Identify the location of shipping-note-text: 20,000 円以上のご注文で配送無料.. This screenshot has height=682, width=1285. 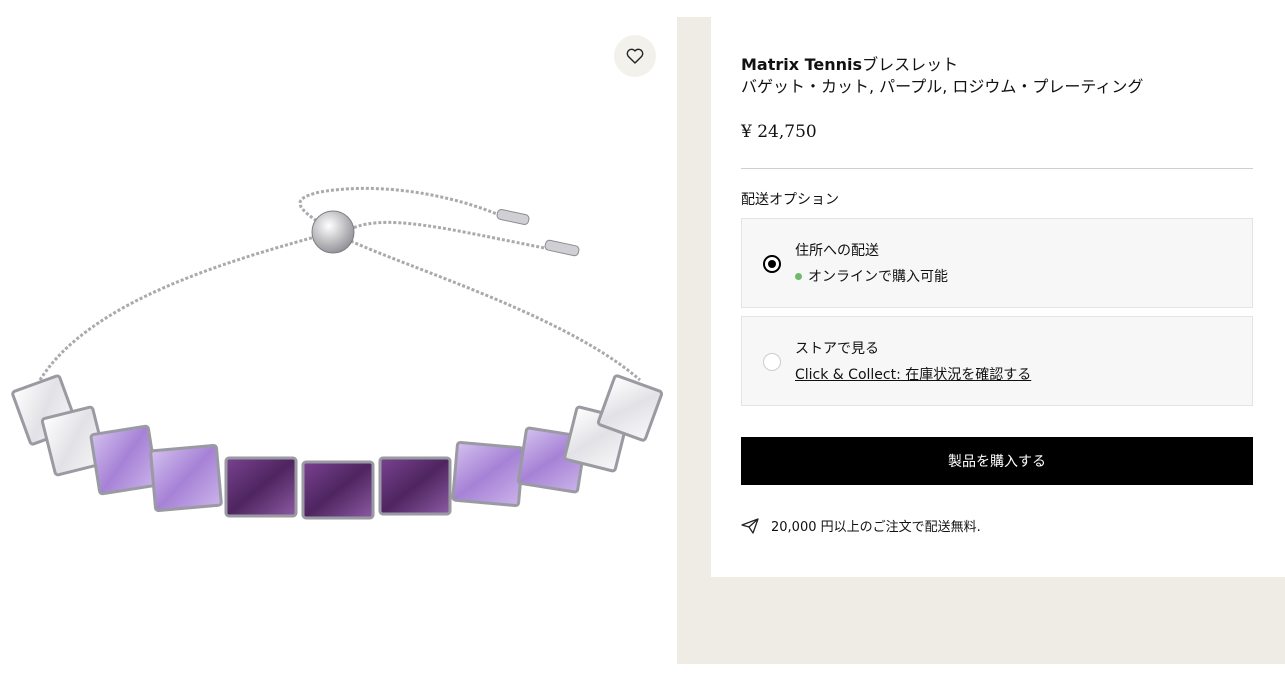
(876, 527).